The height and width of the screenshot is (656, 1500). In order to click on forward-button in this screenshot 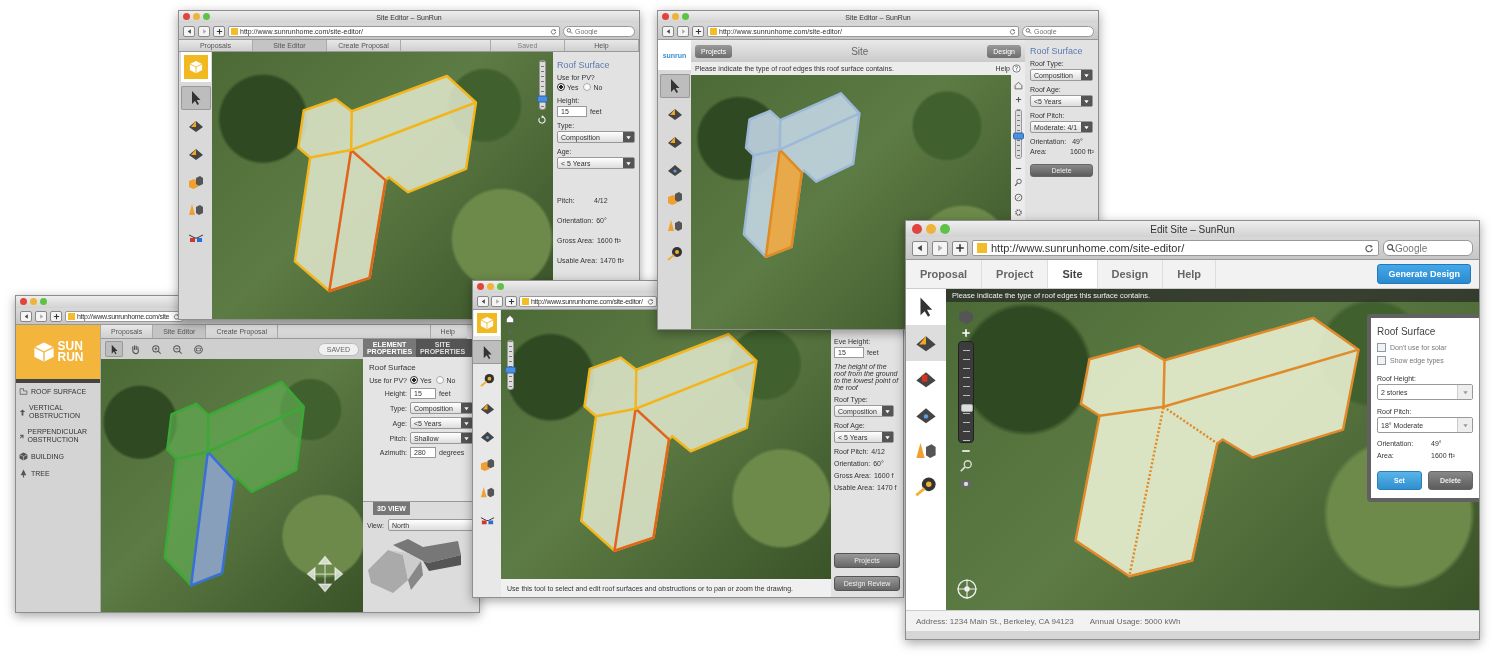, I will do `click(940, 248)`.